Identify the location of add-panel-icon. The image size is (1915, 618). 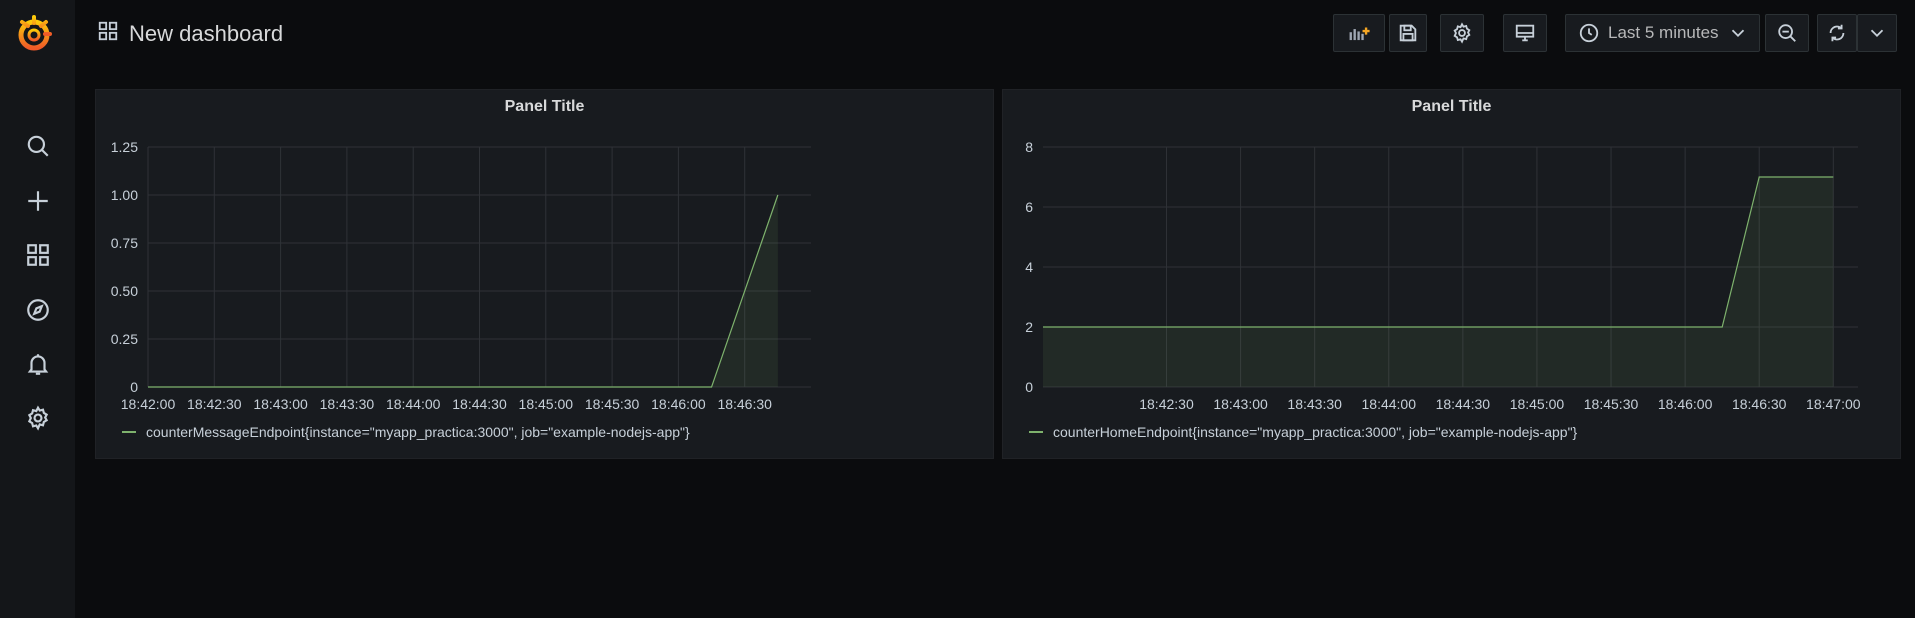
(1359, 34).